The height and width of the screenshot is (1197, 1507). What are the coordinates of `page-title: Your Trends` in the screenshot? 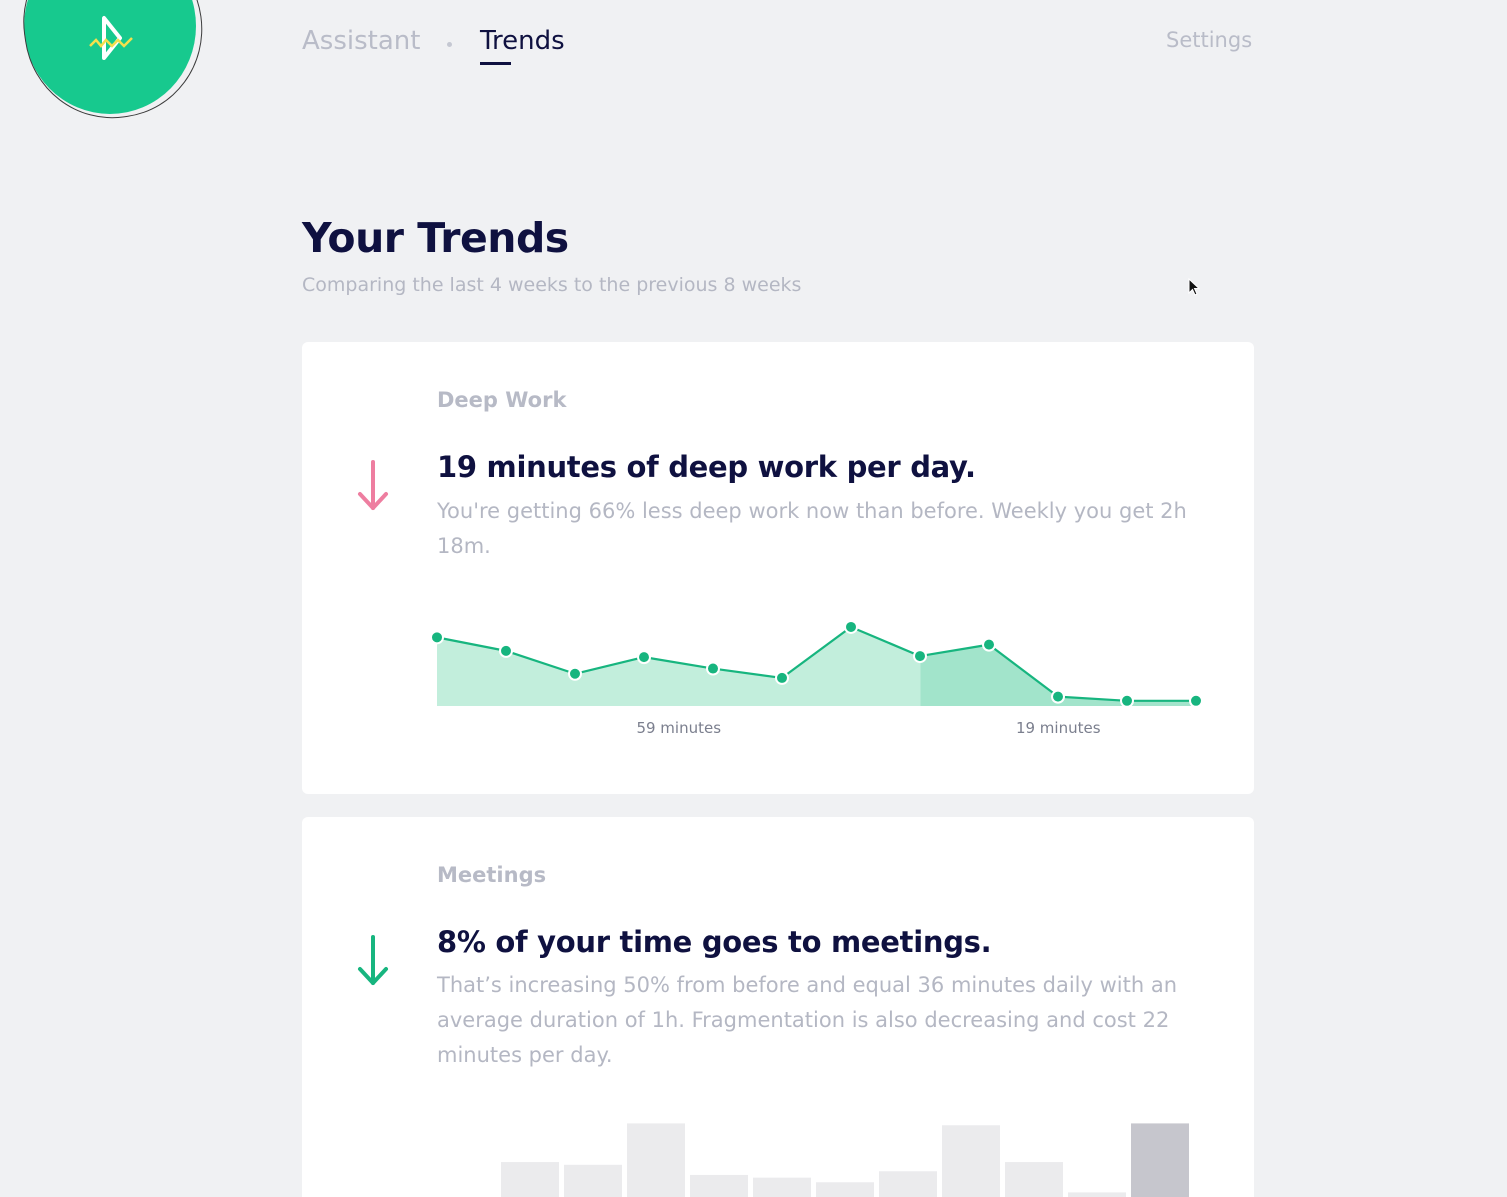 It's located at (435, 238).